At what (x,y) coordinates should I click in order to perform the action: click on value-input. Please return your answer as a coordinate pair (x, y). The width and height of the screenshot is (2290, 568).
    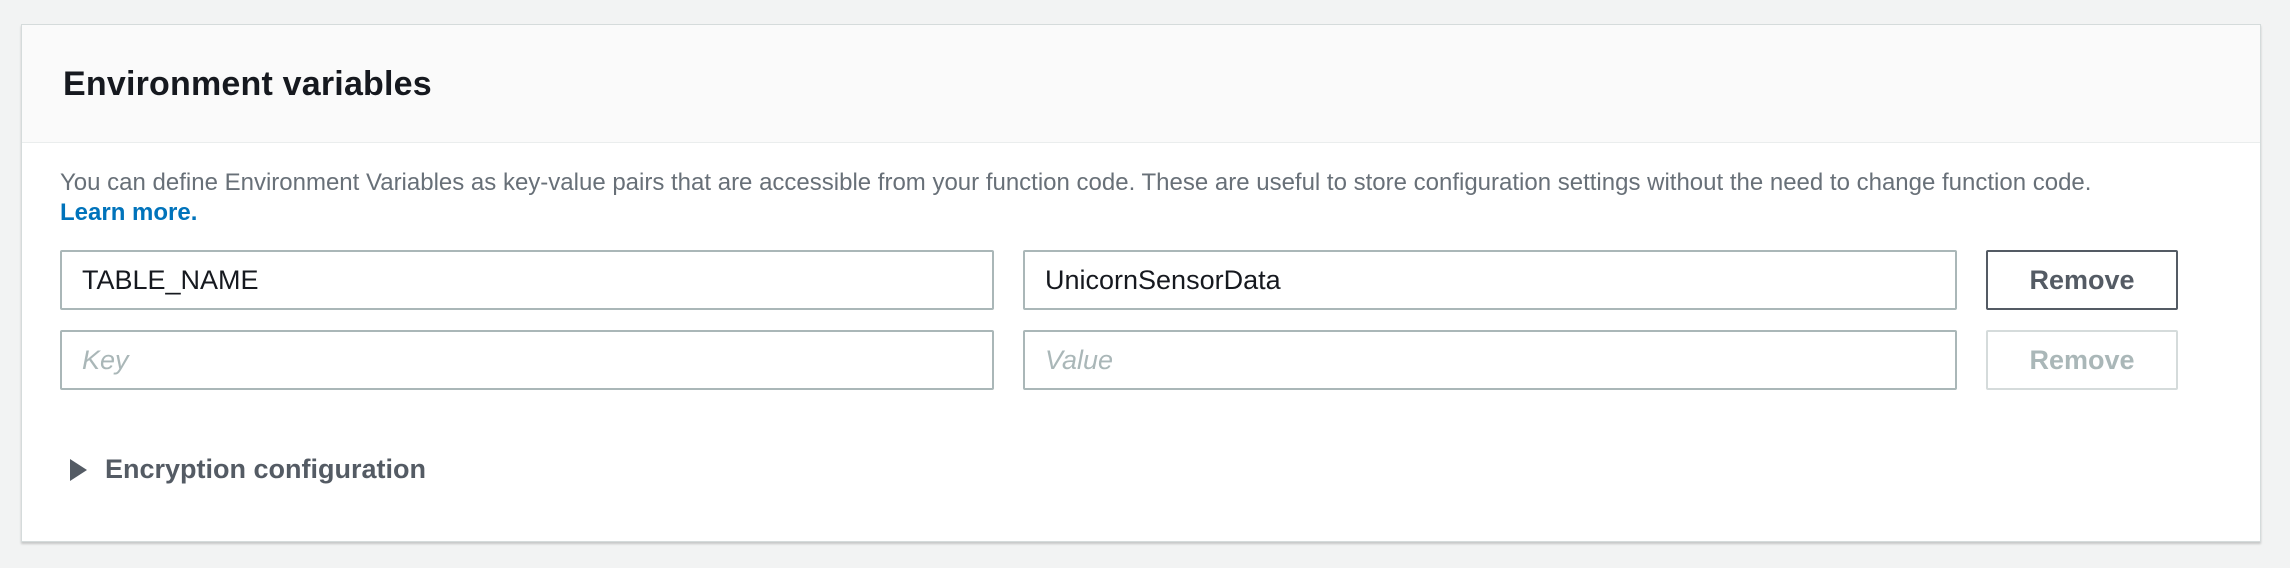
    Looking at the image, I should click on (1490, 280).